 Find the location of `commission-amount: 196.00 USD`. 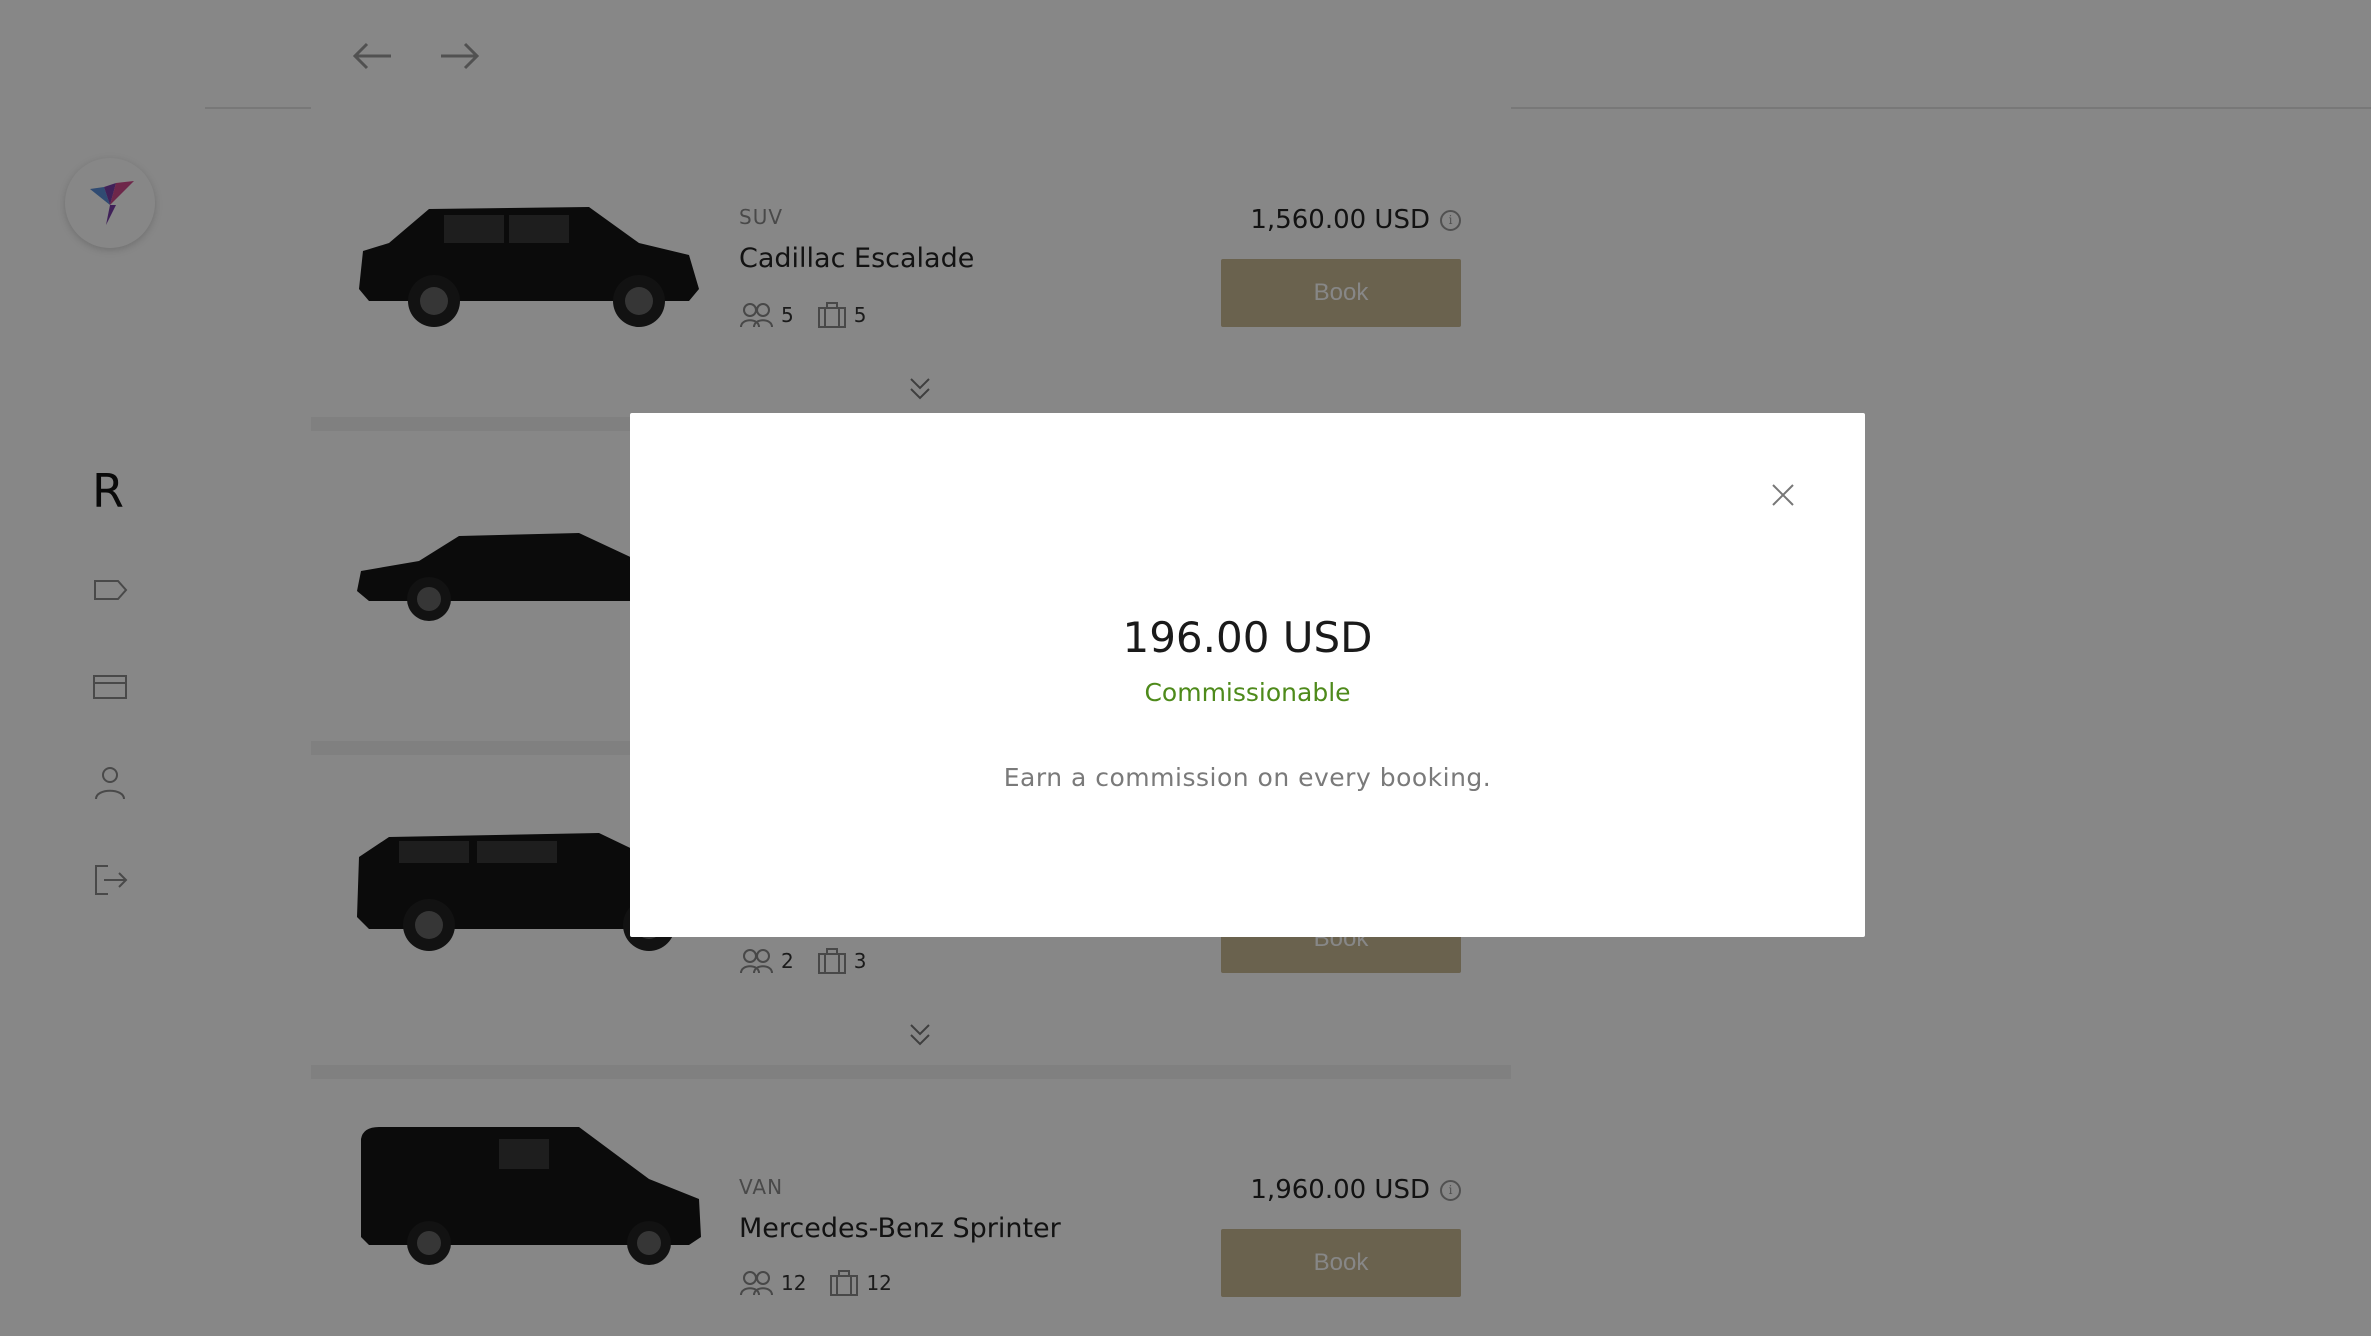

commission-amount: 196.00 USD is located at coordinates (1247, 637).